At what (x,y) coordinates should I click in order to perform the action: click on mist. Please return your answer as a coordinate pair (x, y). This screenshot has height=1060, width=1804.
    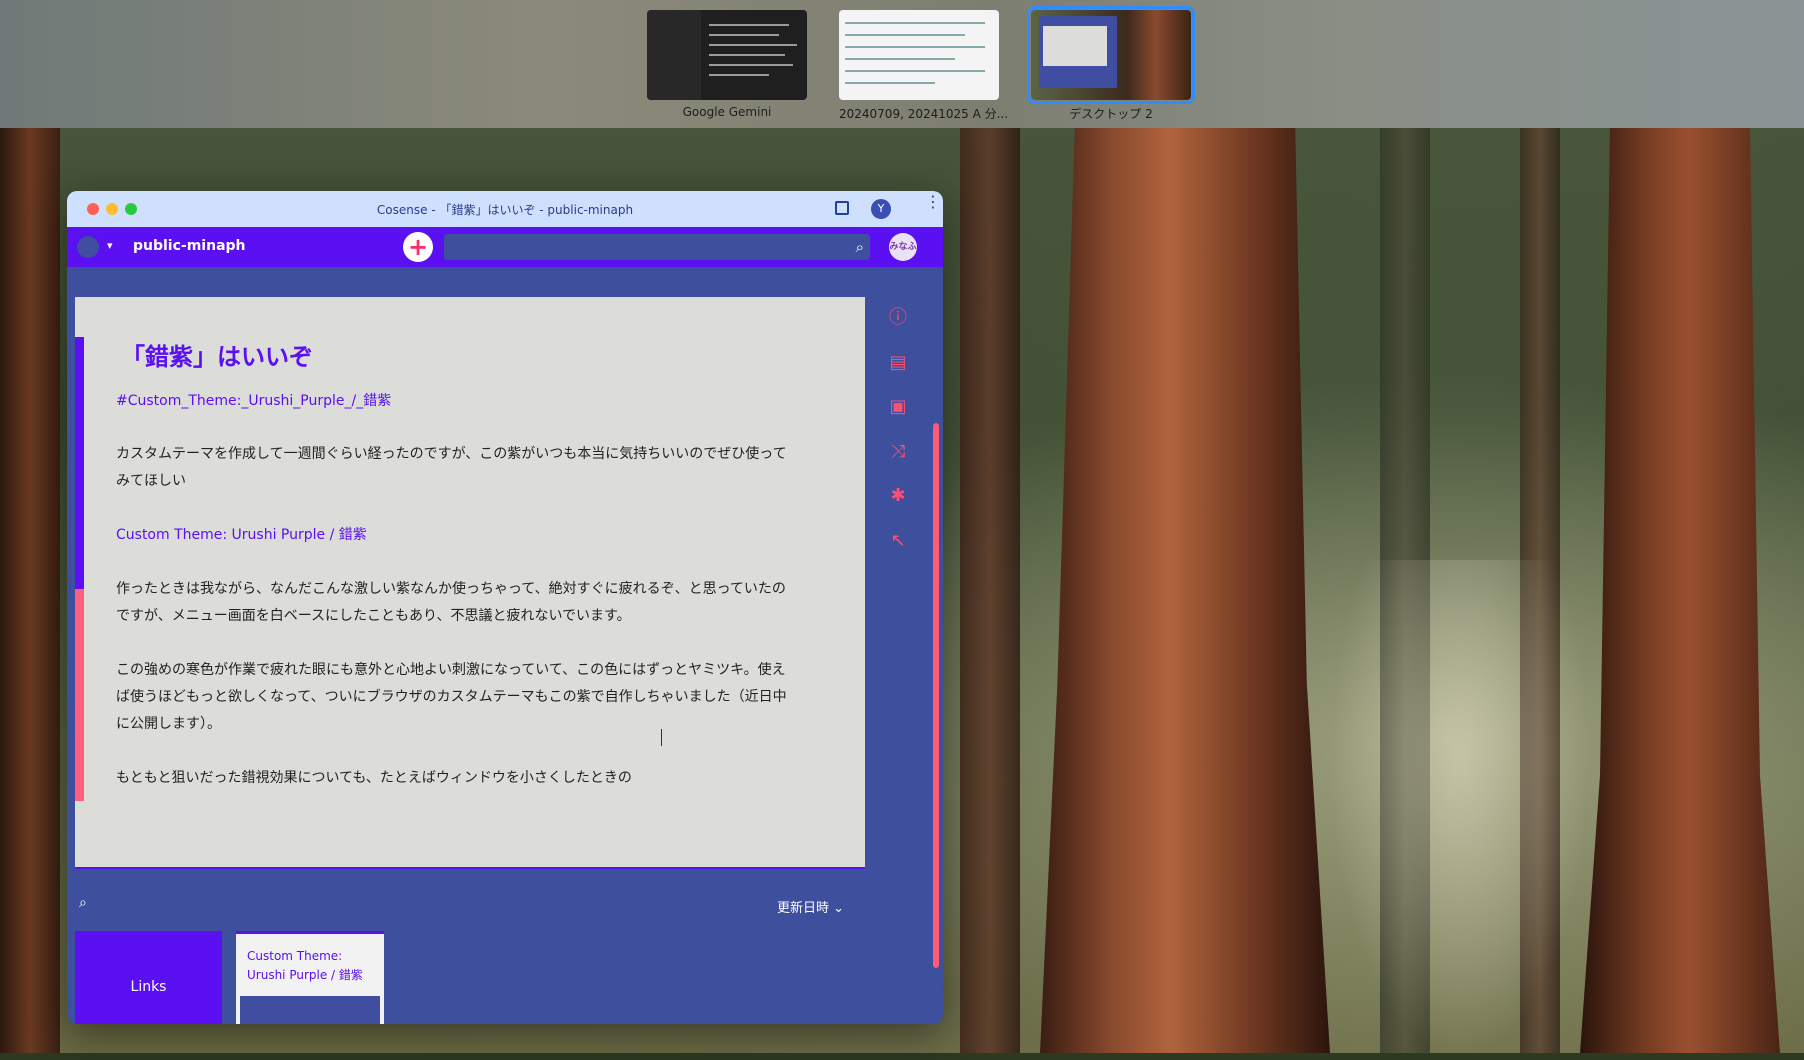
    Looking at the image, I should click on (1460, 810).